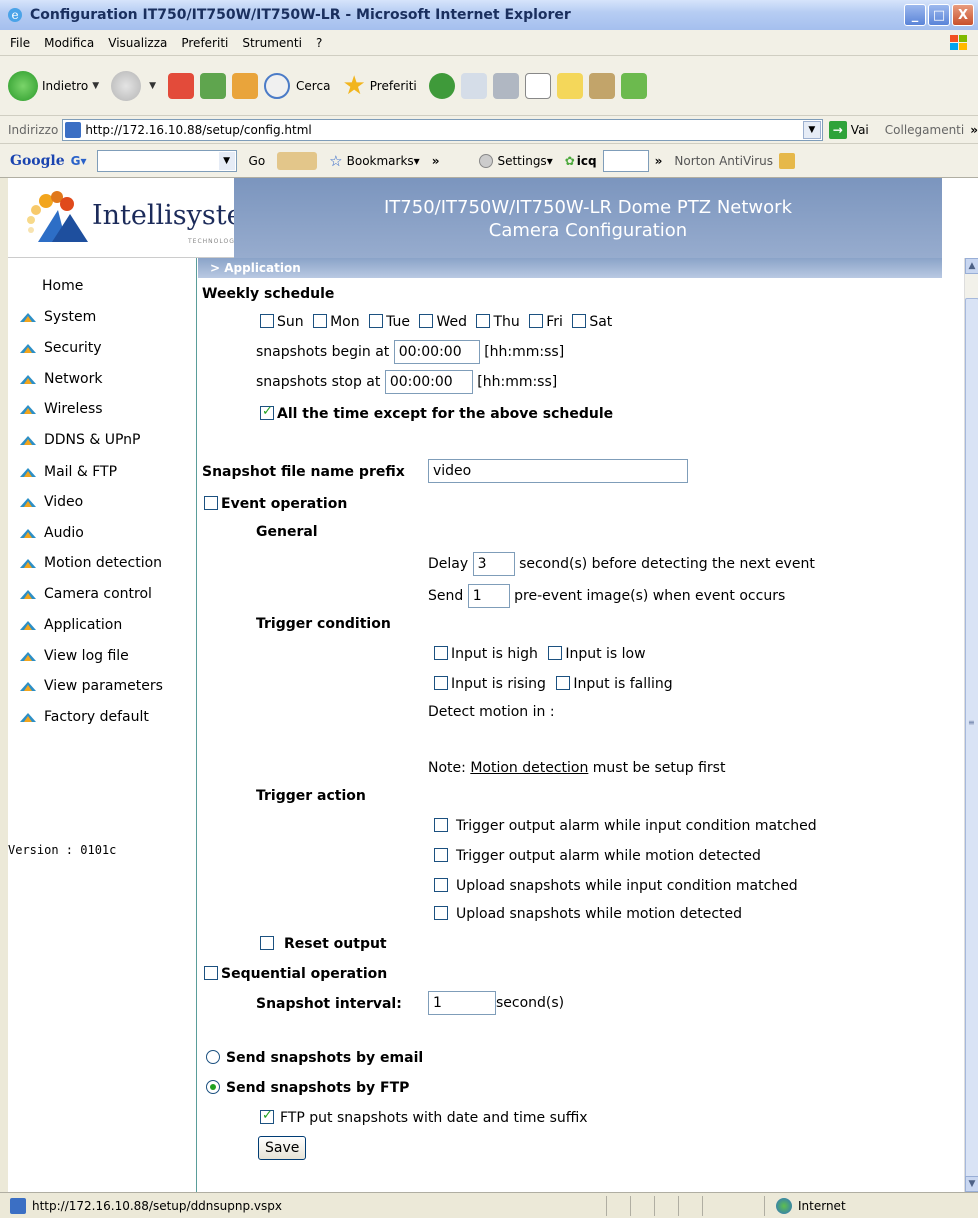 Image resolution: width=978 pixels, height=1218 pixels. What do you see at coordinates (267, 321) in the screenshot?
I see `sun-checkbox` at bounding box center [267, 321].